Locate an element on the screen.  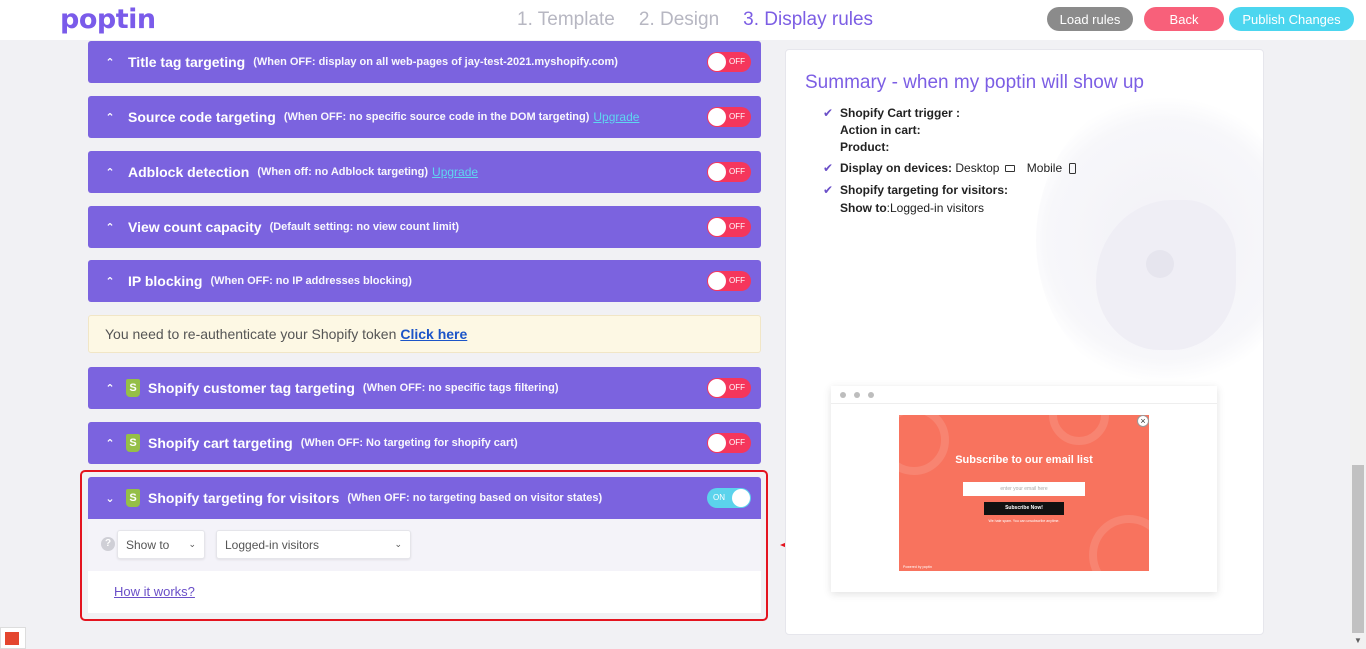
corner-widget is located at coordinates (13, 638).